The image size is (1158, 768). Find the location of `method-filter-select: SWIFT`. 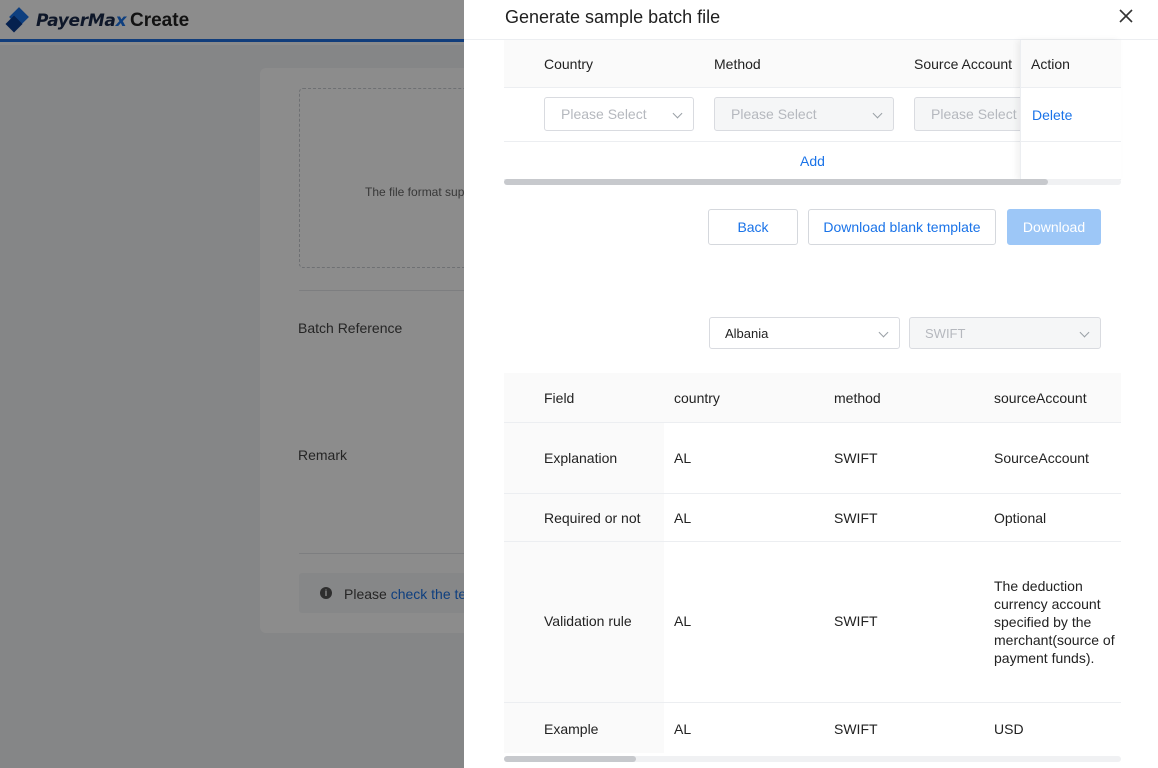

method-filter-select: SWIFT is located at coordinates (1005, 333).